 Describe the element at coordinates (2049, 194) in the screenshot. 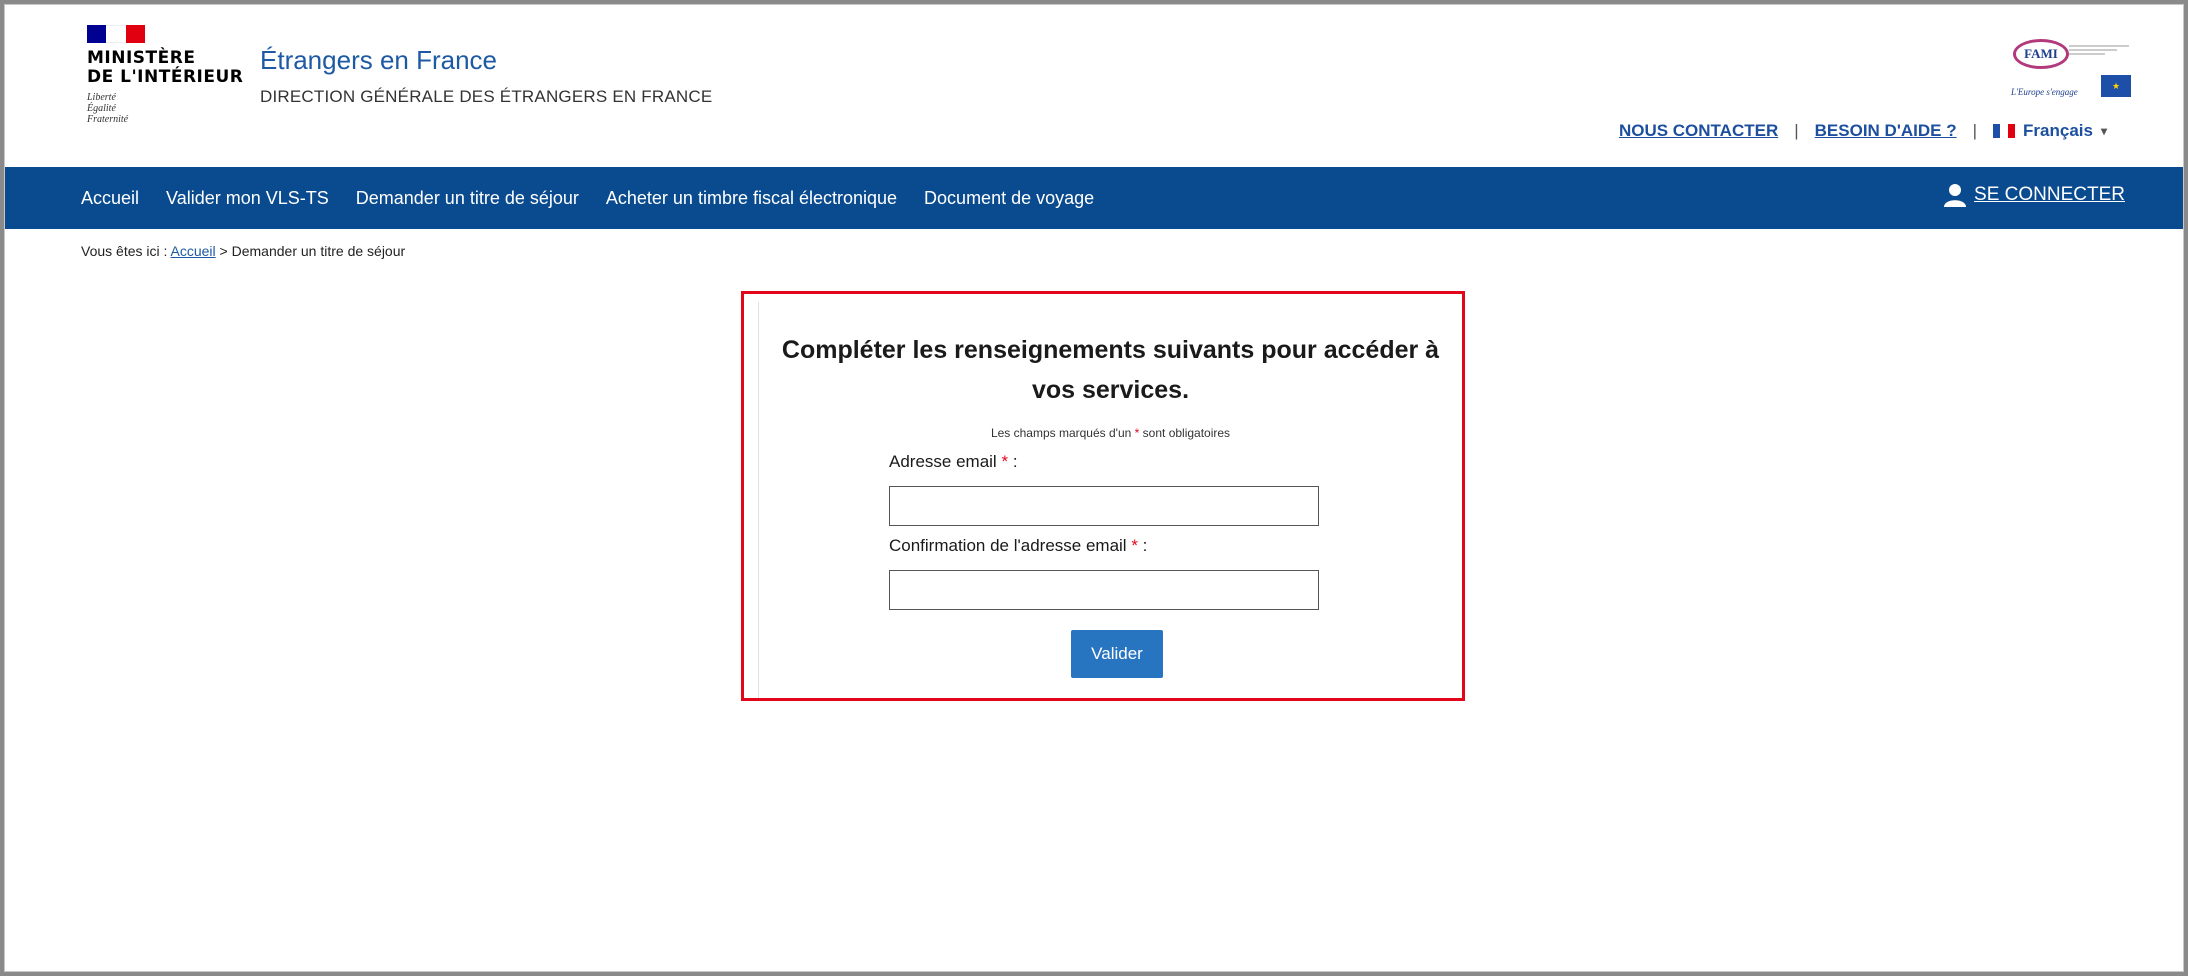

I see `login-label: SE CONNECTER` at that location.